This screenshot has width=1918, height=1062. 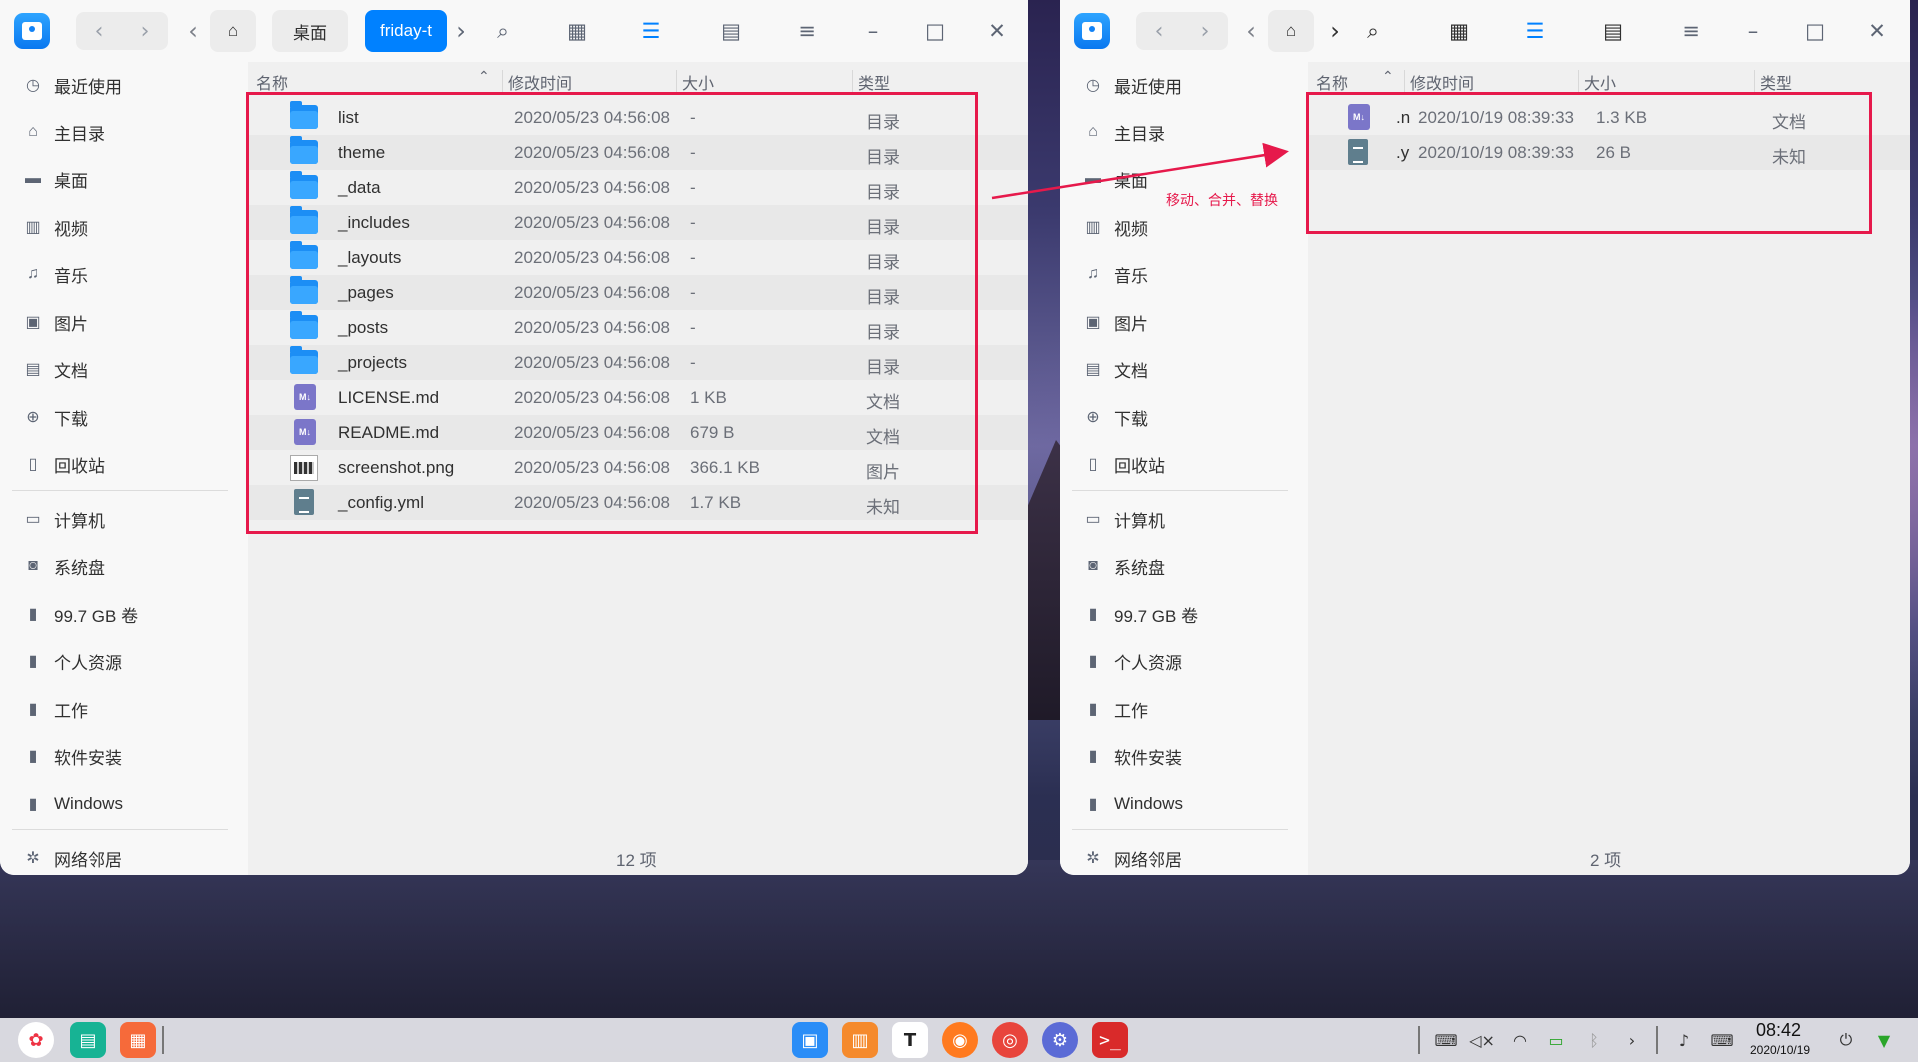 What do you see at coordinates (1684, 1040) in the screenshot?
I see `notification-bell-icon: ♪` at bounding box center [1684, 1040].